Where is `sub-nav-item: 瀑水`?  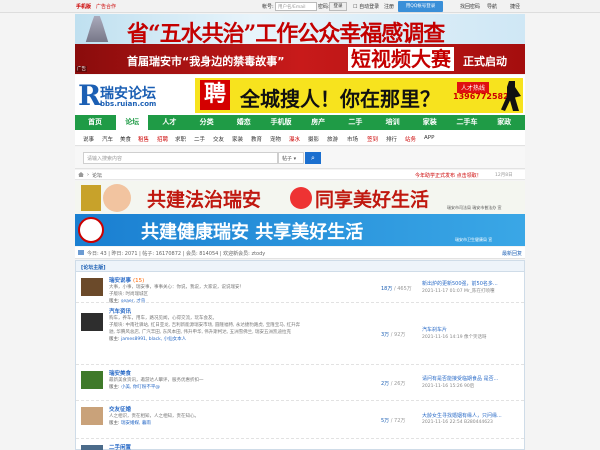
sub-nav-item: 瀑水 is located at coordinates (294, 139).